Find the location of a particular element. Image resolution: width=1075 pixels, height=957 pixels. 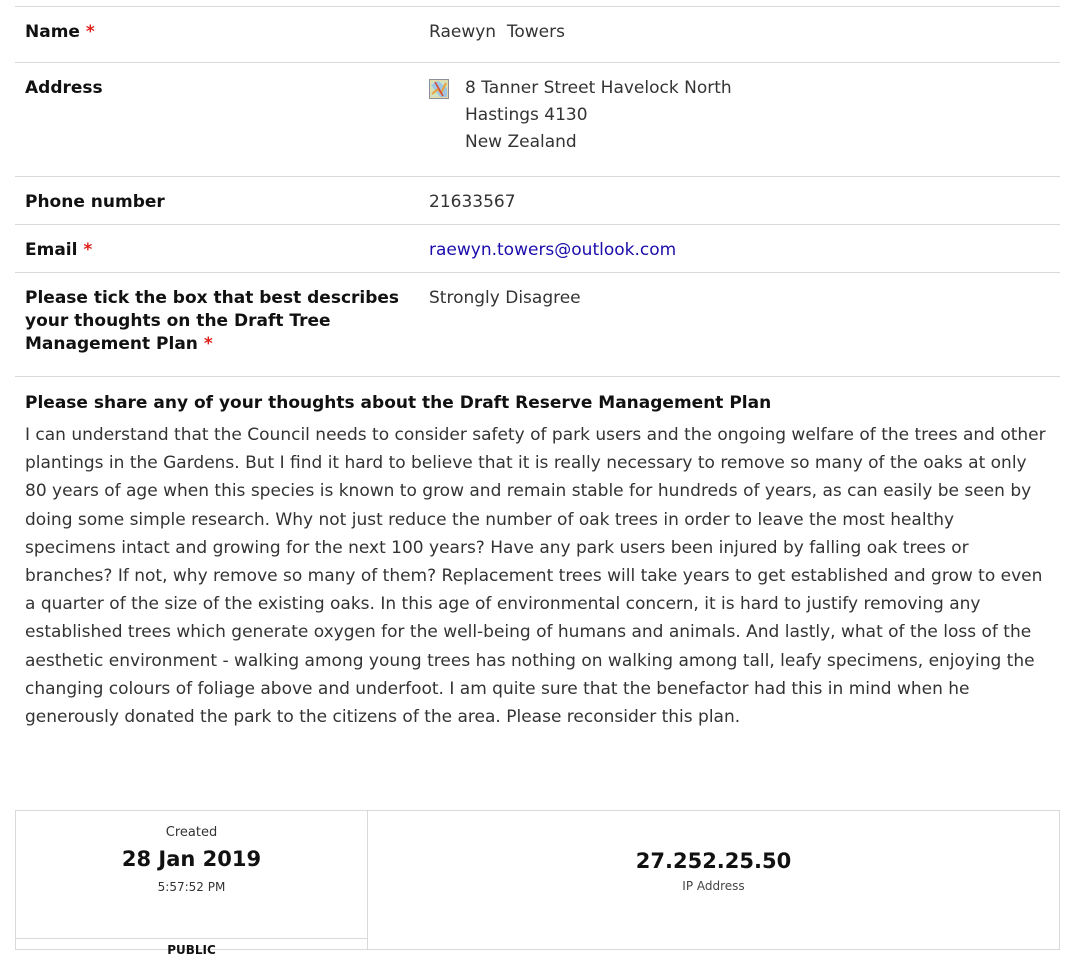

email-value: raewyn.towers@outlook.com is located at coordinates (739, 248).